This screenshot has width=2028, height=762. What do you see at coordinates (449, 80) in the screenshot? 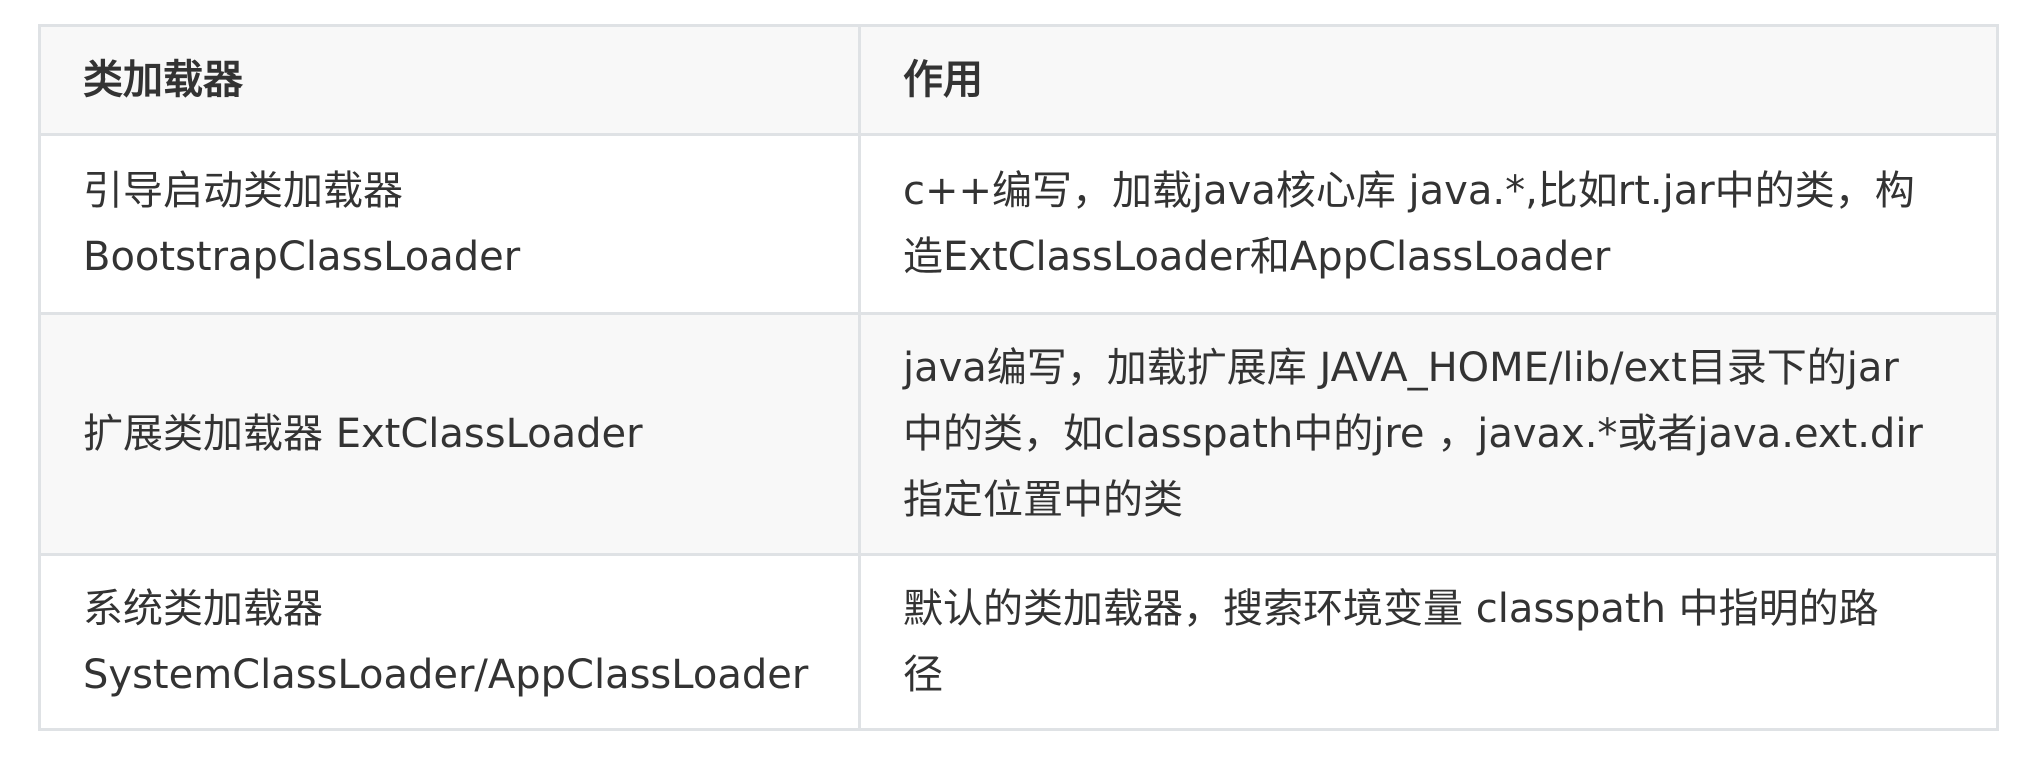
I see `header-class-loader: 类加载器` at bounding box center [449, 80].